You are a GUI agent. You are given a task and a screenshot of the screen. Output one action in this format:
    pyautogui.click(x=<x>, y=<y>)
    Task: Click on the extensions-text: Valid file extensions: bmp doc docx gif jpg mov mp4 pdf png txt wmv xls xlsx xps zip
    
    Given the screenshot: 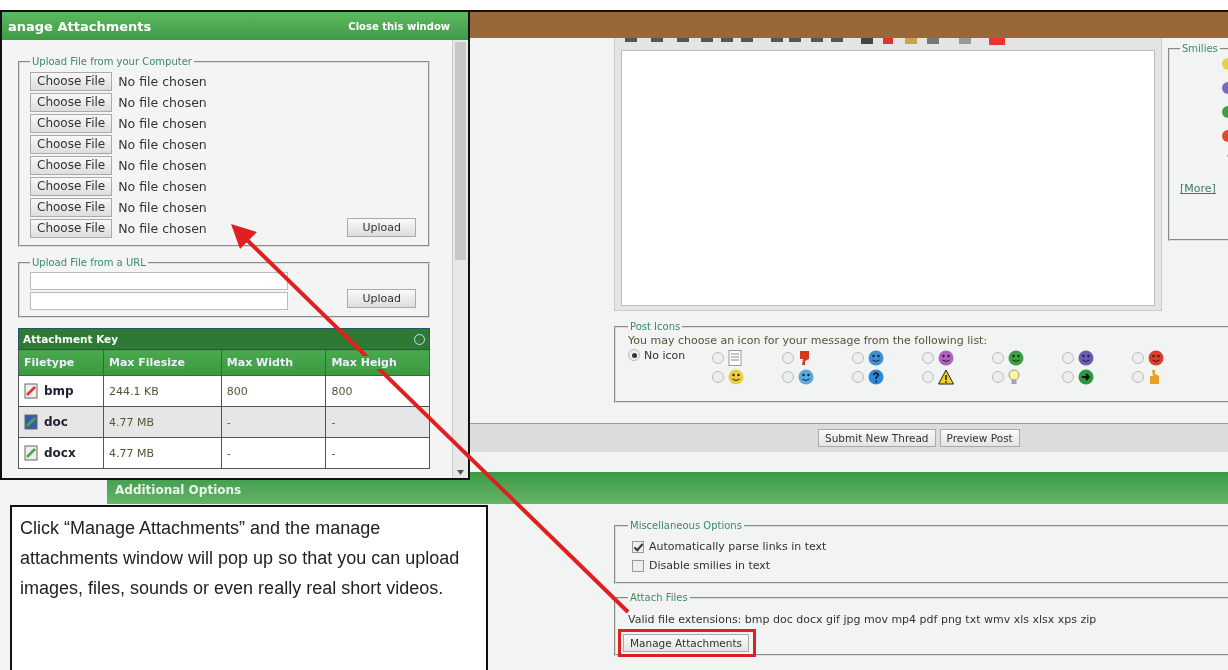 What is the action you would take?
    pyautogui.click(x=862, y=619)
    